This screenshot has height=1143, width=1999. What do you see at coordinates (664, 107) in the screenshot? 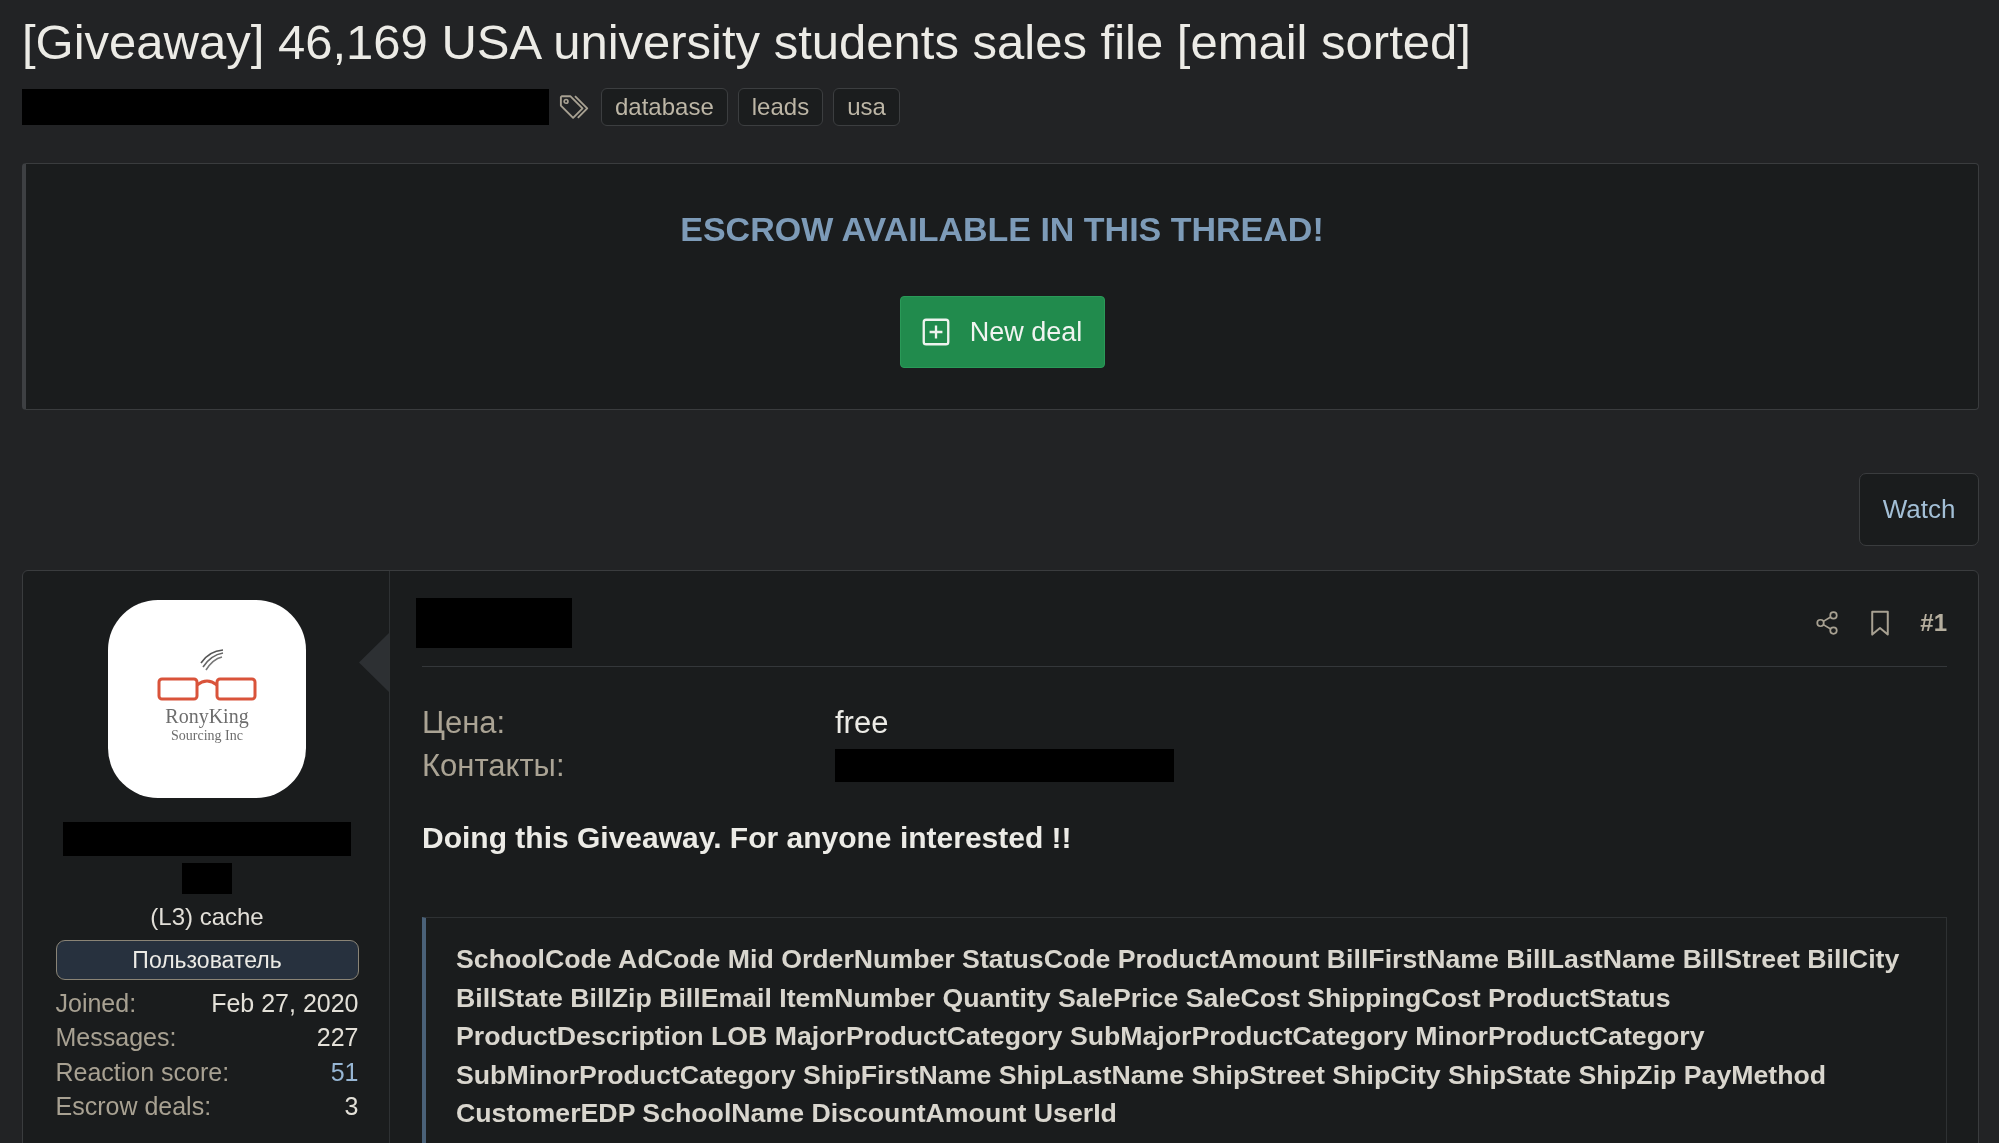
I see `tag-link: database` at bounding box center [664, 107].